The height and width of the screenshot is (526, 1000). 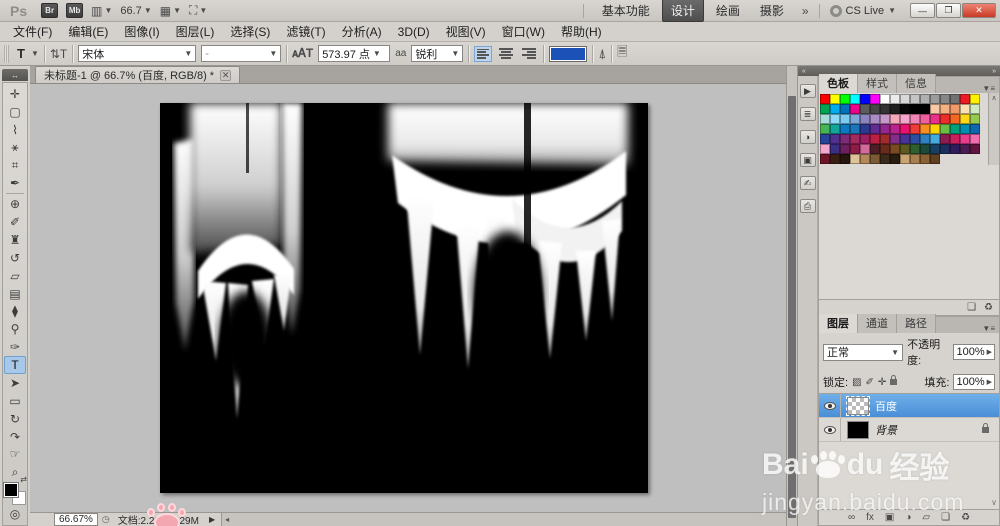 What do you see at coordinates (945, 517) in the screenshot?
I see `new-layer-icon: ❏` at bounding box center [945, 517].